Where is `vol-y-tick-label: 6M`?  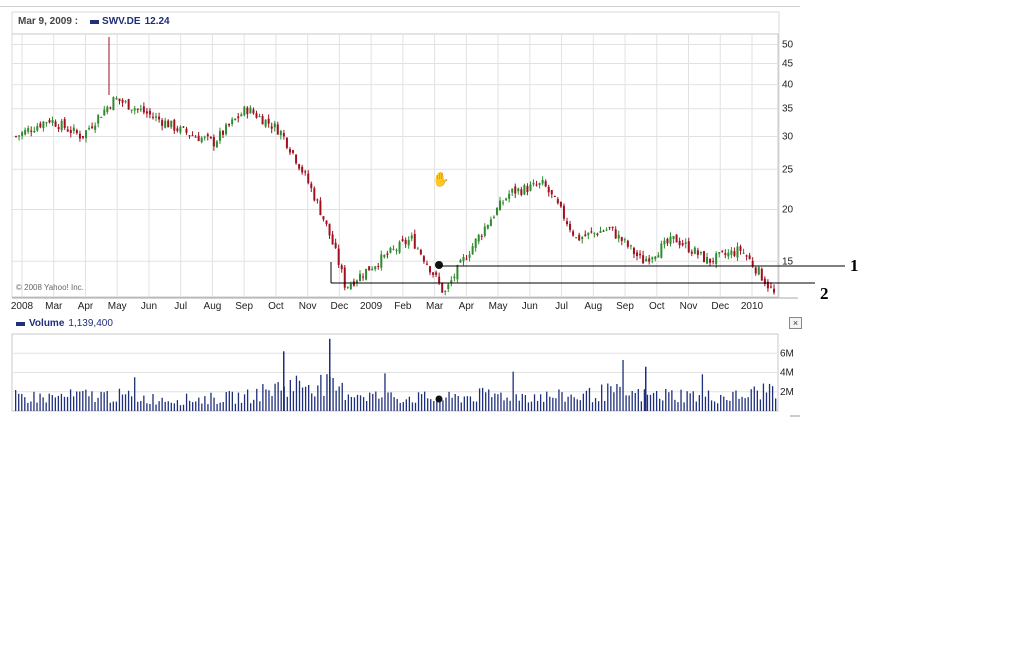 vol-y-tick-label: 6M is located at coordinates (787, 353).